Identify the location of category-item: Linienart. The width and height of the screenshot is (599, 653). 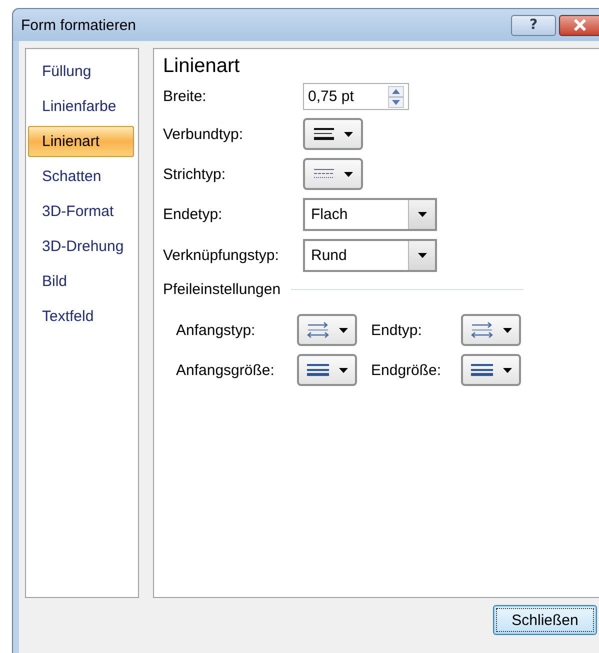
(81, 141).